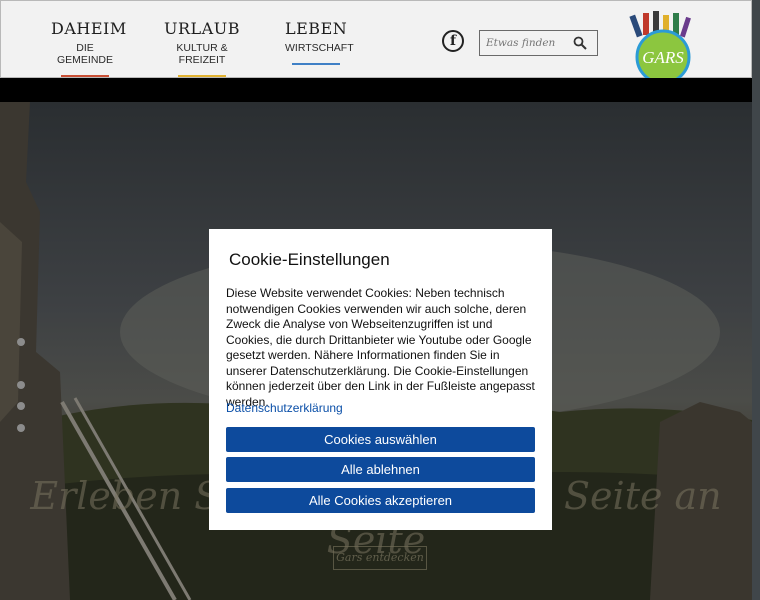 The image size is (760, 600). I want to click on nav-urlaub: URLAUB KULTUR & FREIZEIT, so click(202, 48).